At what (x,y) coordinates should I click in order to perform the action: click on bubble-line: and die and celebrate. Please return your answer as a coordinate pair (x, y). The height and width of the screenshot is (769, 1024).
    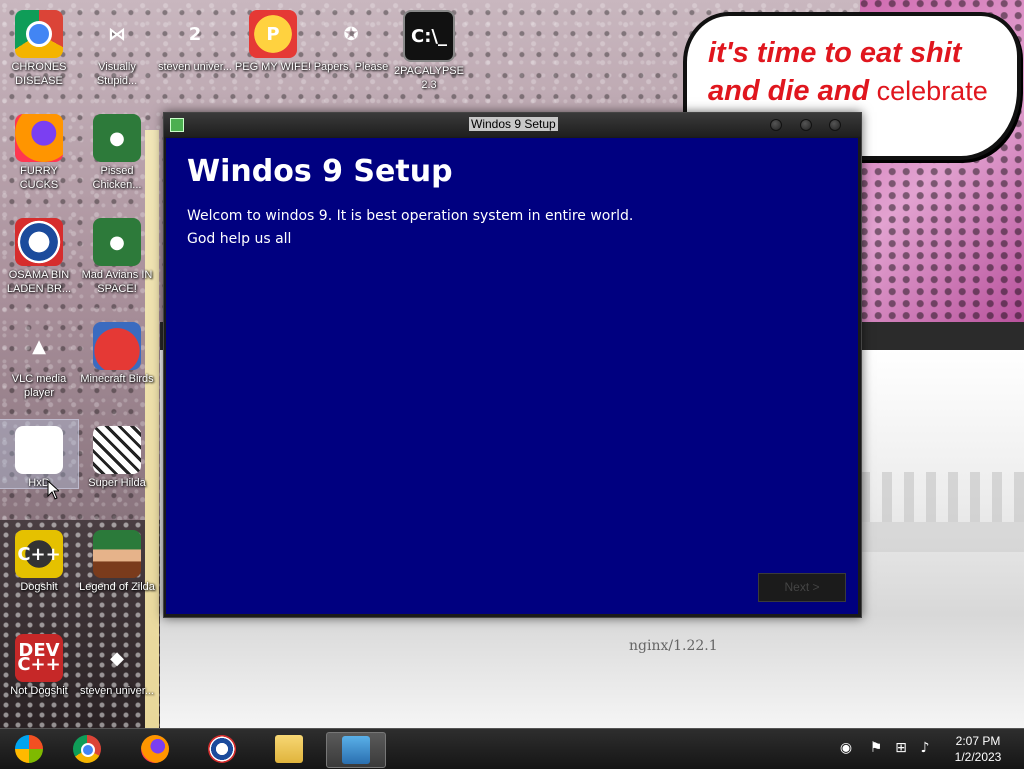
    Looking at the image, I should click on (858, 91).